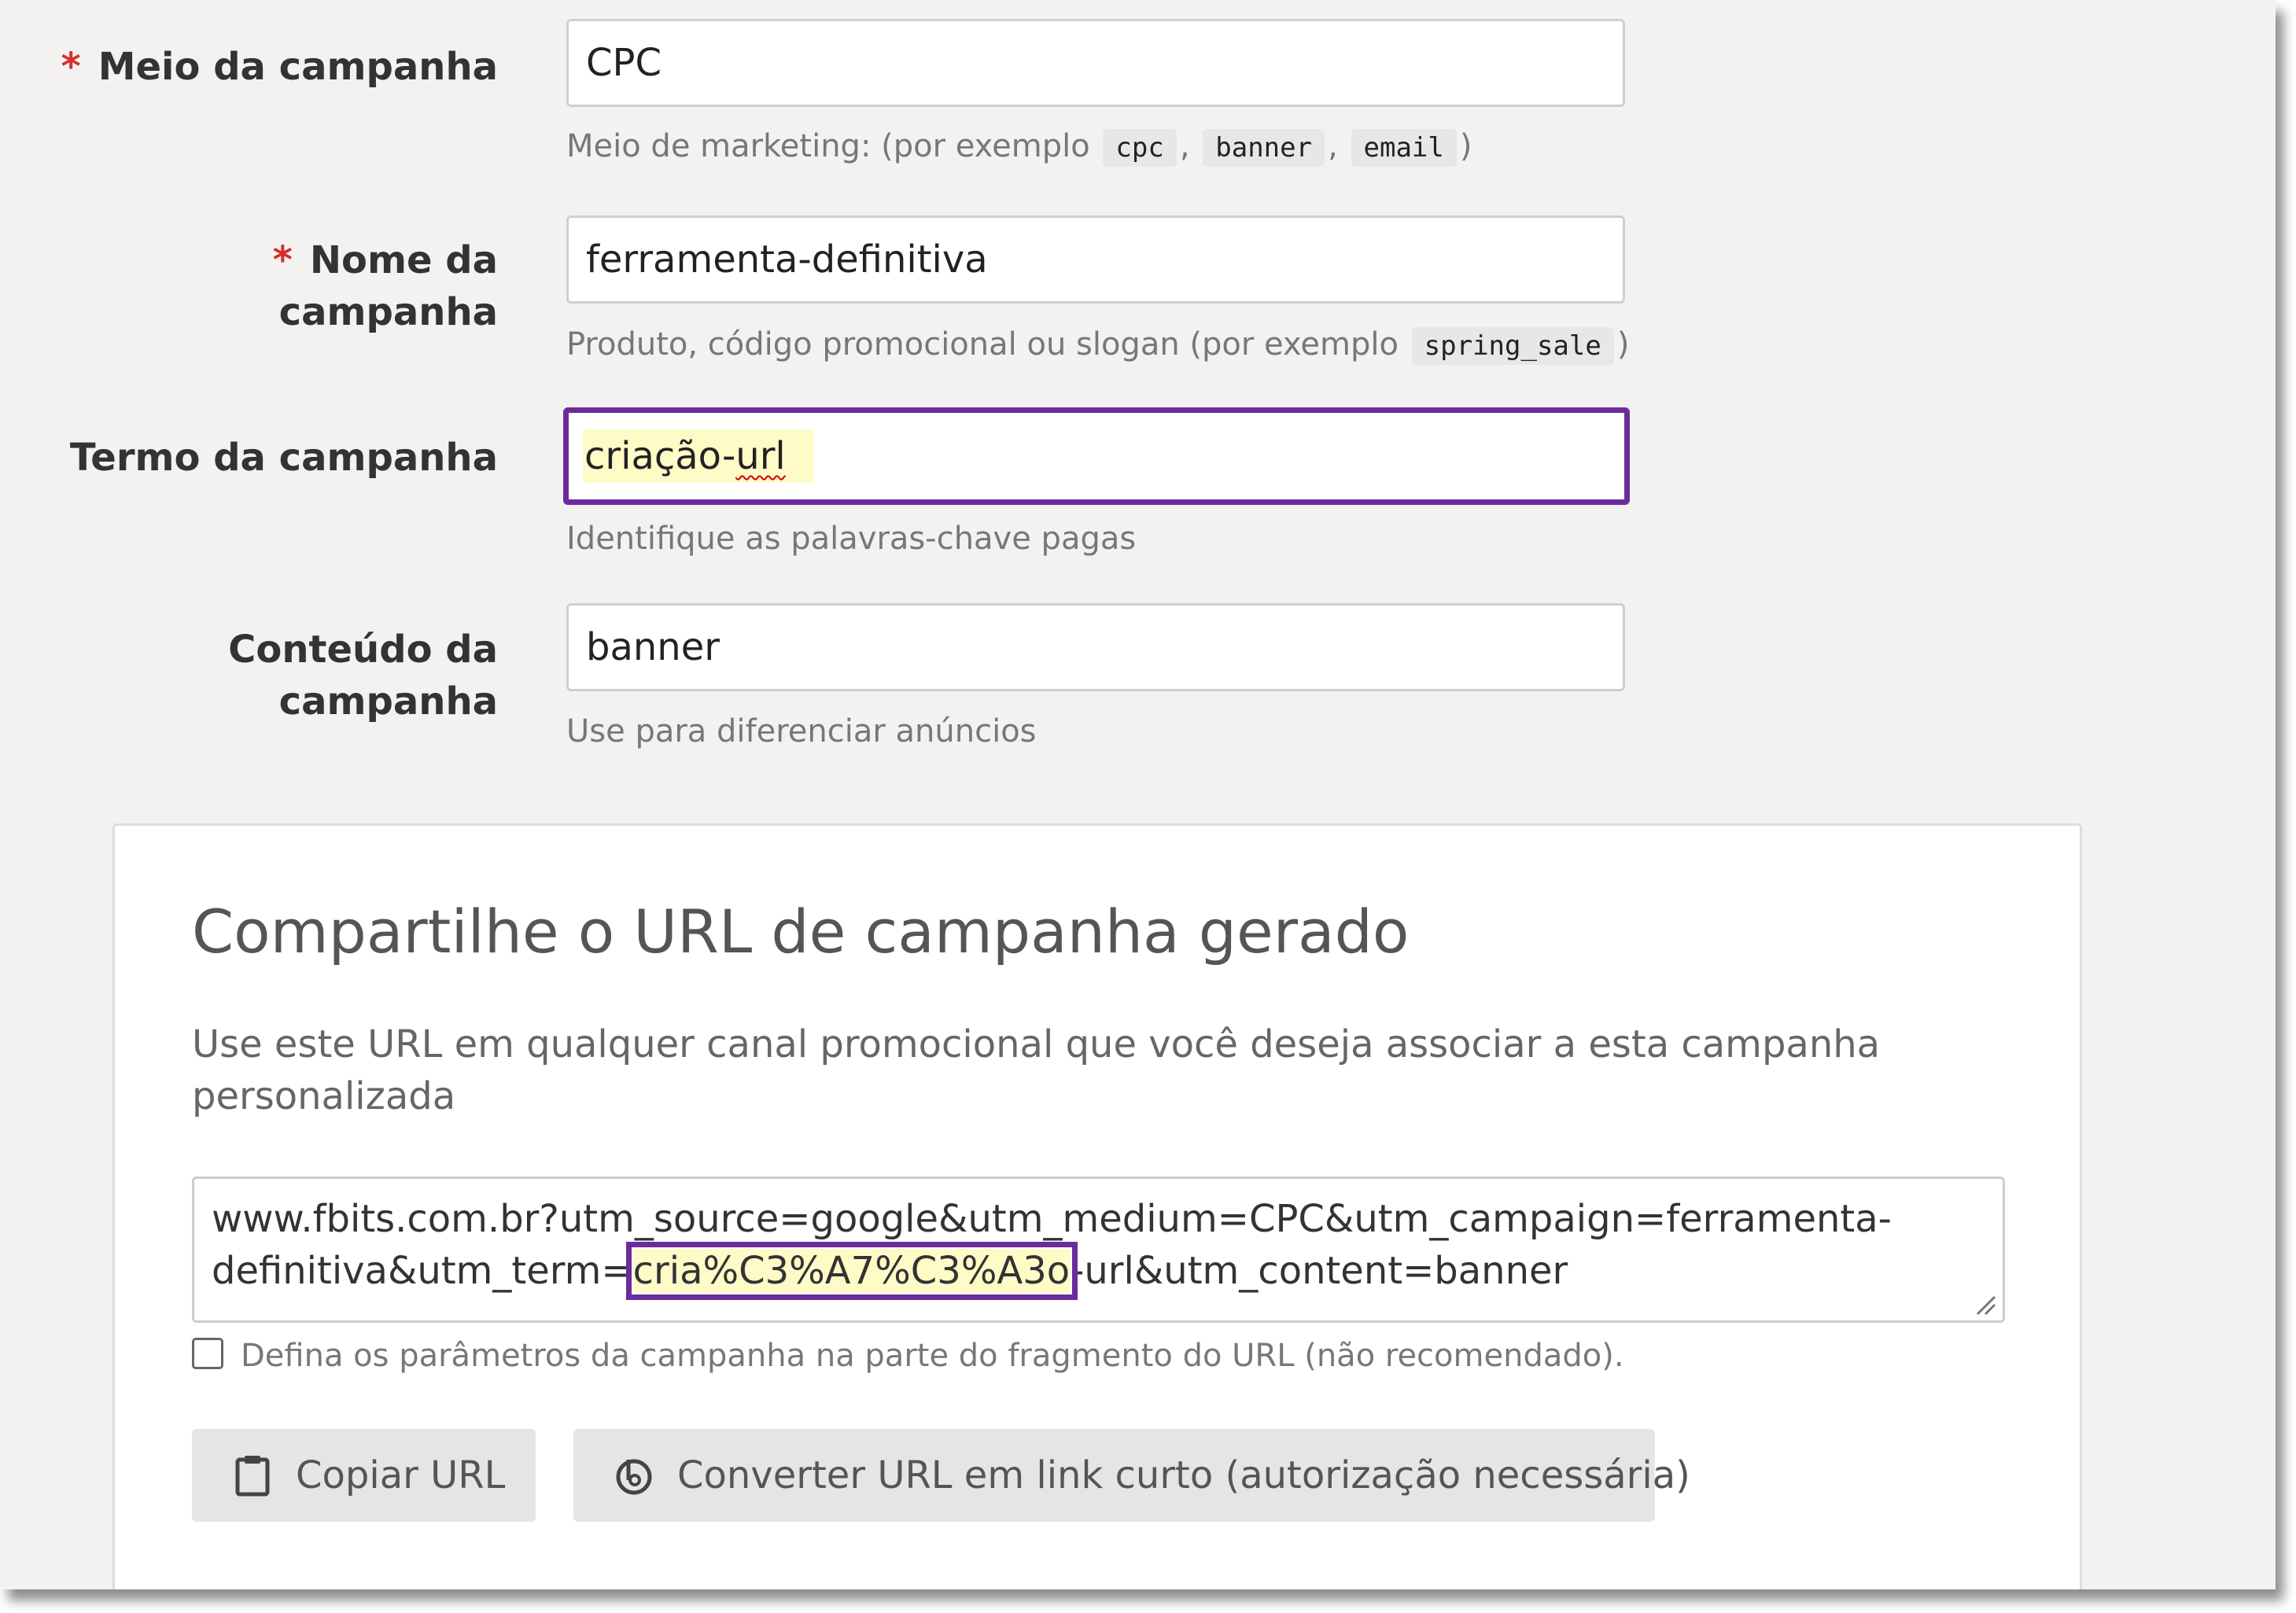  Describe the element at coordinates (698, 456) in the screenshot. I see `term-value-highlight: criação-url` at that location.